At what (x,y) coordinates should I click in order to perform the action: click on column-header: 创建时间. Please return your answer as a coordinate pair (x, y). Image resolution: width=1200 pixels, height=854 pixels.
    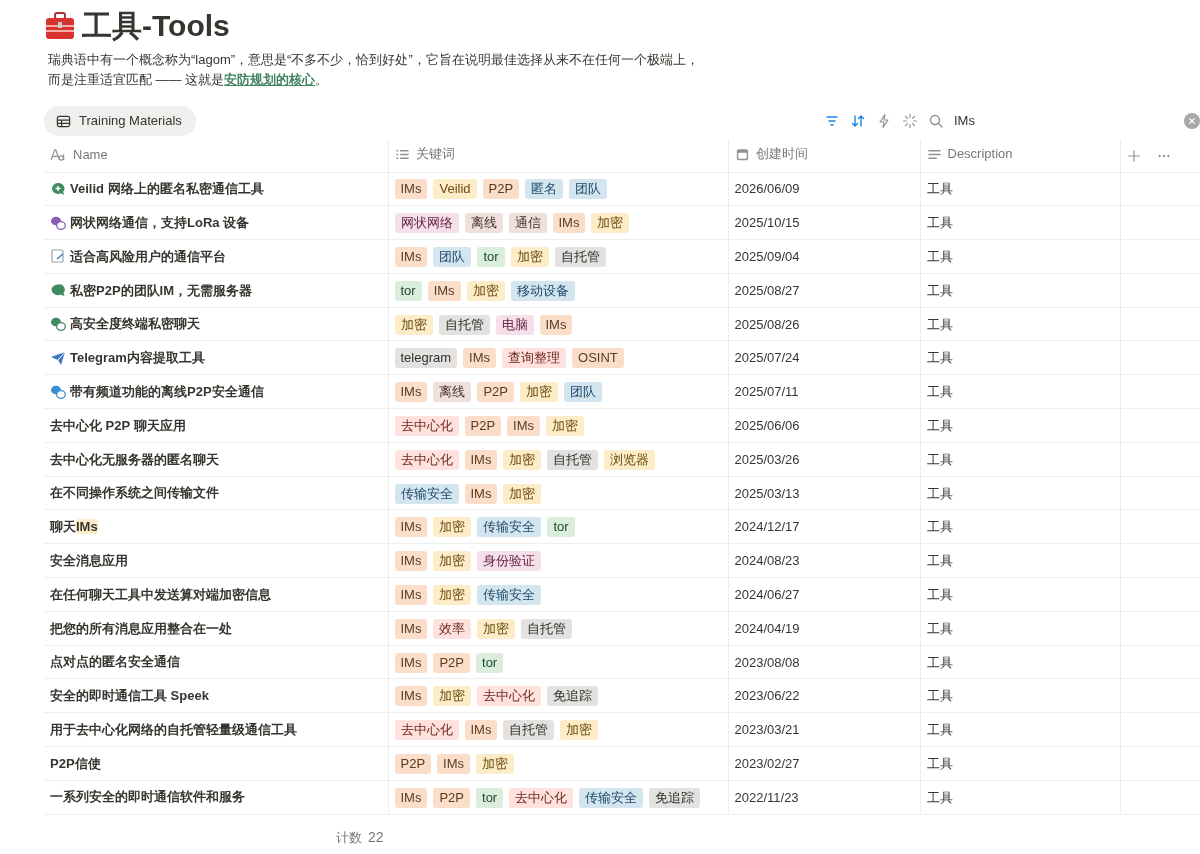
    Looking at the image, I should click on (771, 154).